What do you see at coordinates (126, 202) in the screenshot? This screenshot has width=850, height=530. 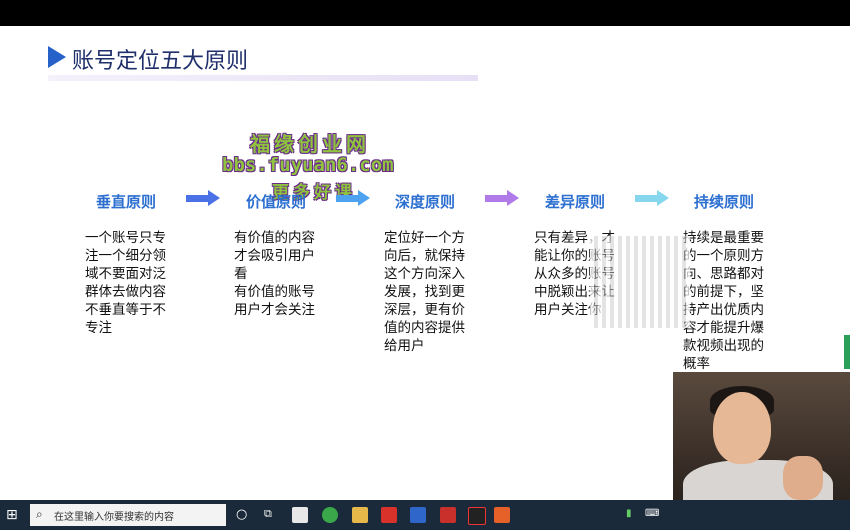 I see `column-title-vertical: 垂直原则` at bounding box center [126, 202].